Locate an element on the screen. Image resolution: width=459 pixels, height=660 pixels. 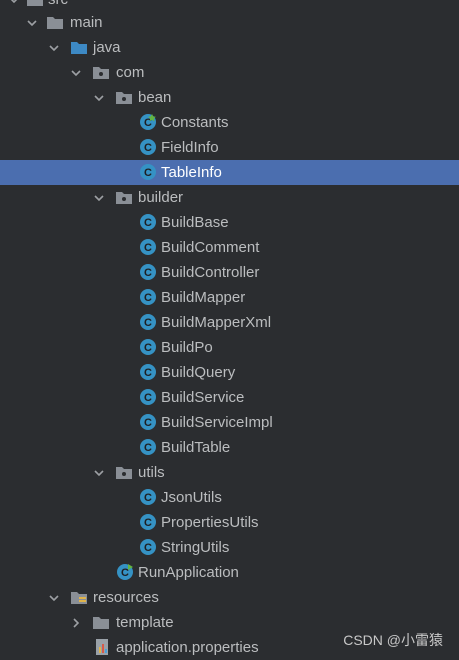
tree-item-class: C BuildComment is located at coordinates (229, 247).